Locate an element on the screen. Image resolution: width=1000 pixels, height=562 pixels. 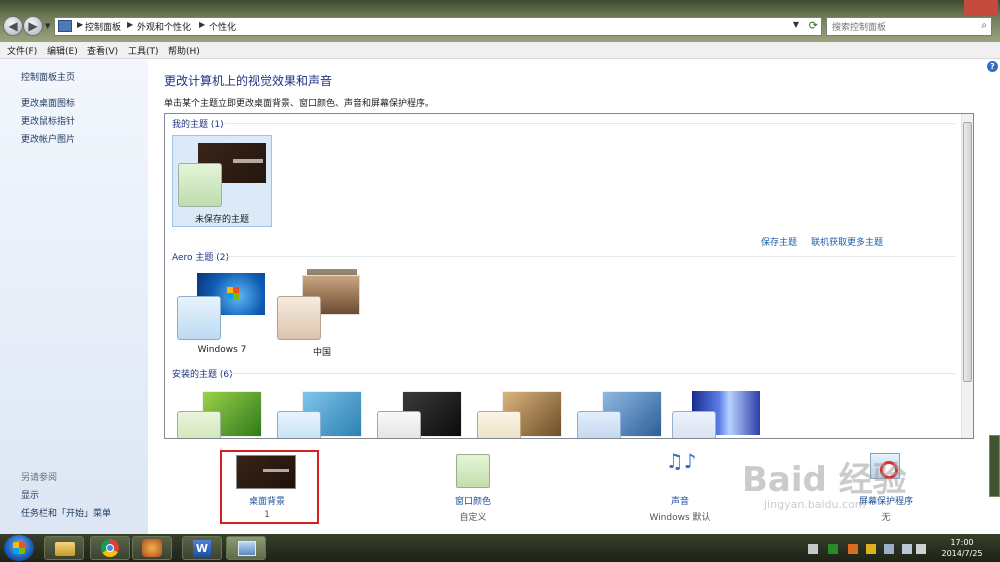
game-app-icon is located at coordinates (152, 548).